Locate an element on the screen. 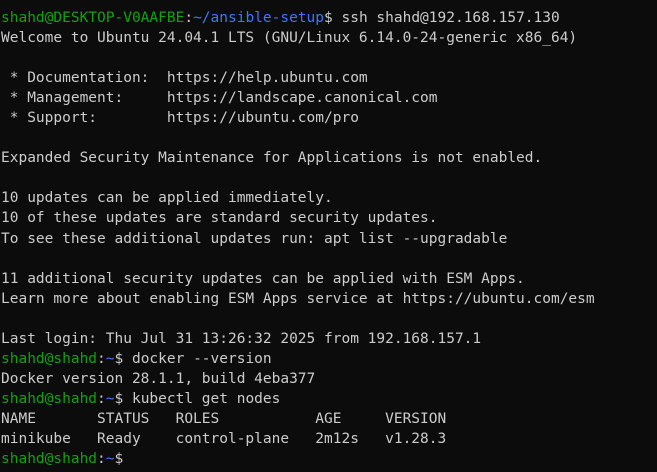 The height and width of the screenshot is (472, 657). prompt-path: ~/ansible-setup is located at coordinates (259, 18).